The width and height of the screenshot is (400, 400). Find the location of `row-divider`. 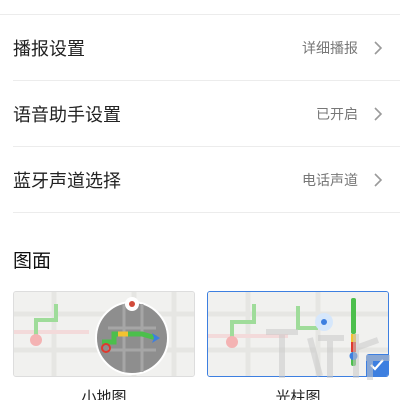

row-divider is located at coordinates (206, 212).